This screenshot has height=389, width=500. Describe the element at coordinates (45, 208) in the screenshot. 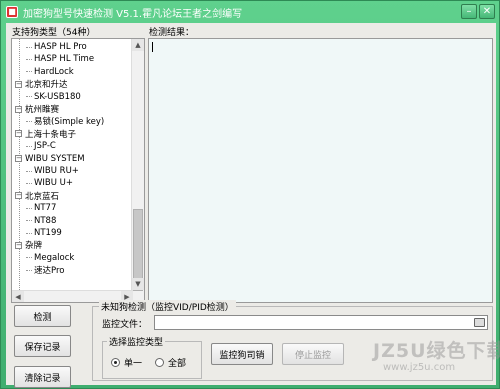

I see `tree-node-label: NT77` at that location.